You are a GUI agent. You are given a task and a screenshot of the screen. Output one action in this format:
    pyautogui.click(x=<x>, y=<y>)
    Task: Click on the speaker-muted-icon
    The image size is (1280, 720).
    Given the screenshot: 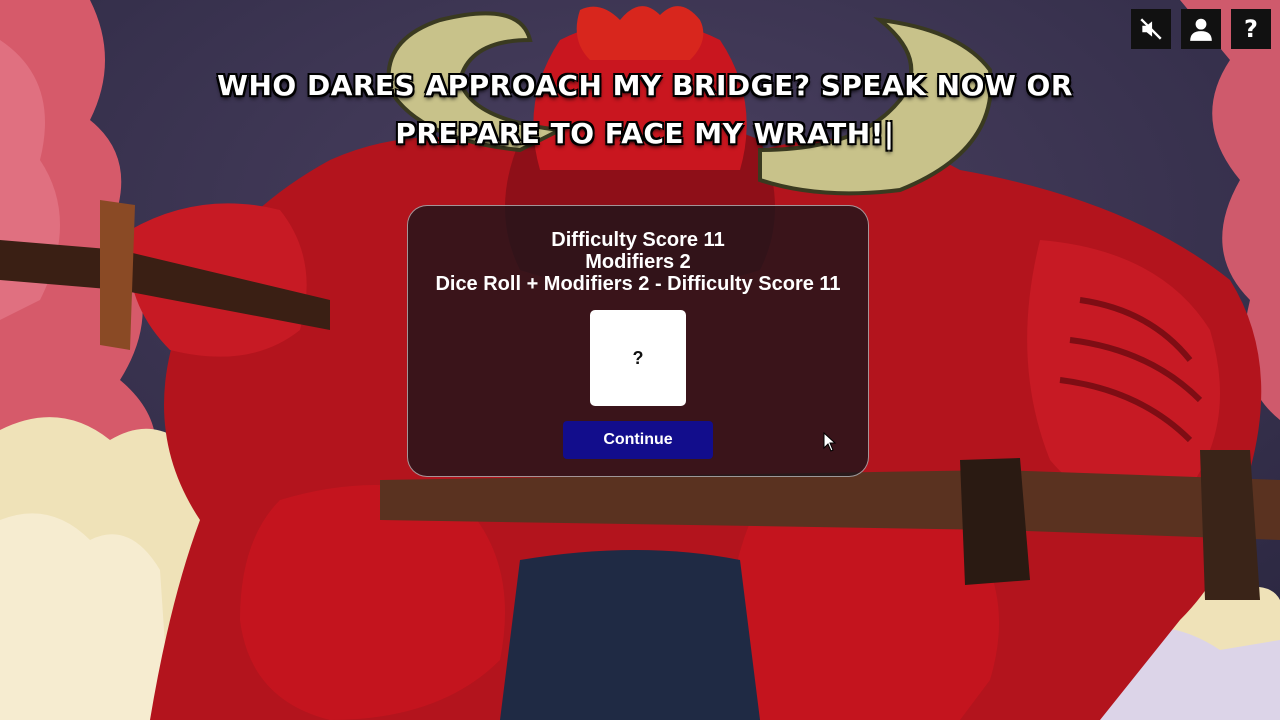 What is the action you would take?
    pyautogui.click(x=1151, y=29)
    